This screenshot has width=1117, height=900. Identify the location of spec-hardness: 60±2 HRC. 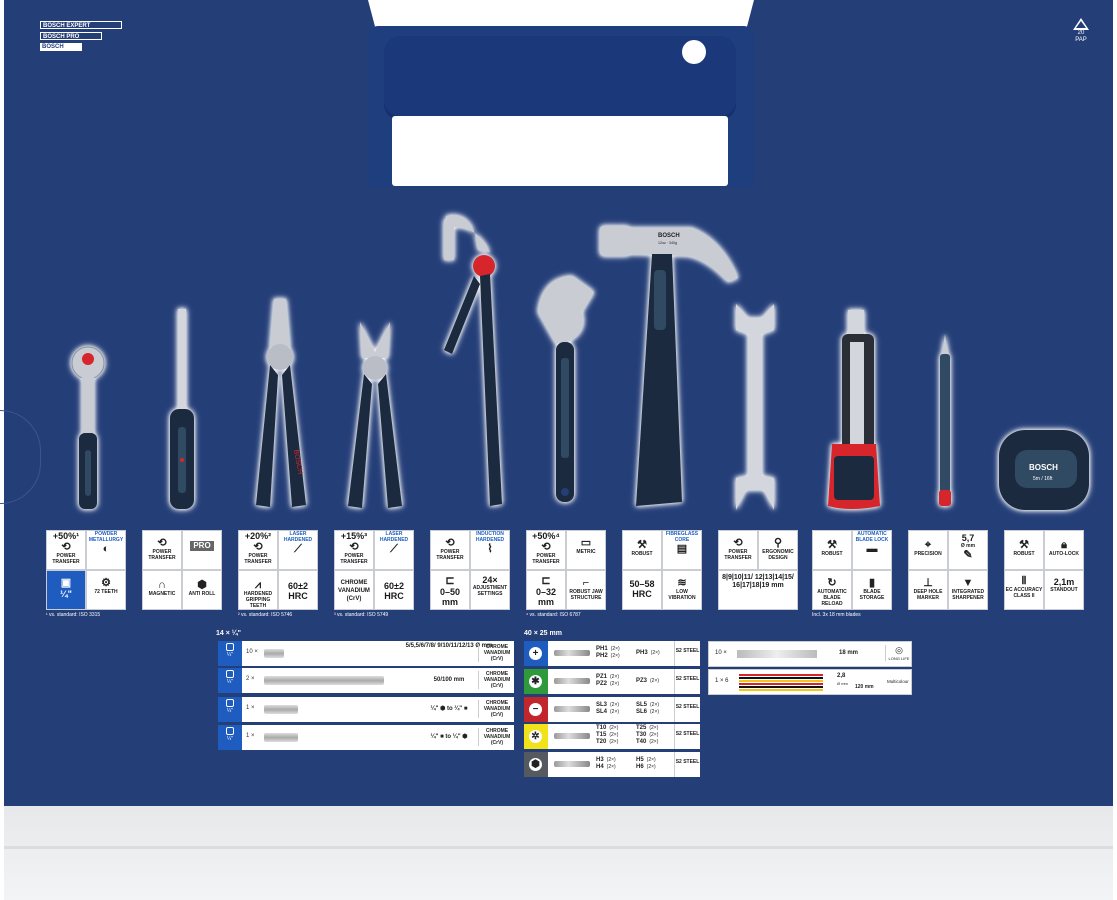
(394, 590).